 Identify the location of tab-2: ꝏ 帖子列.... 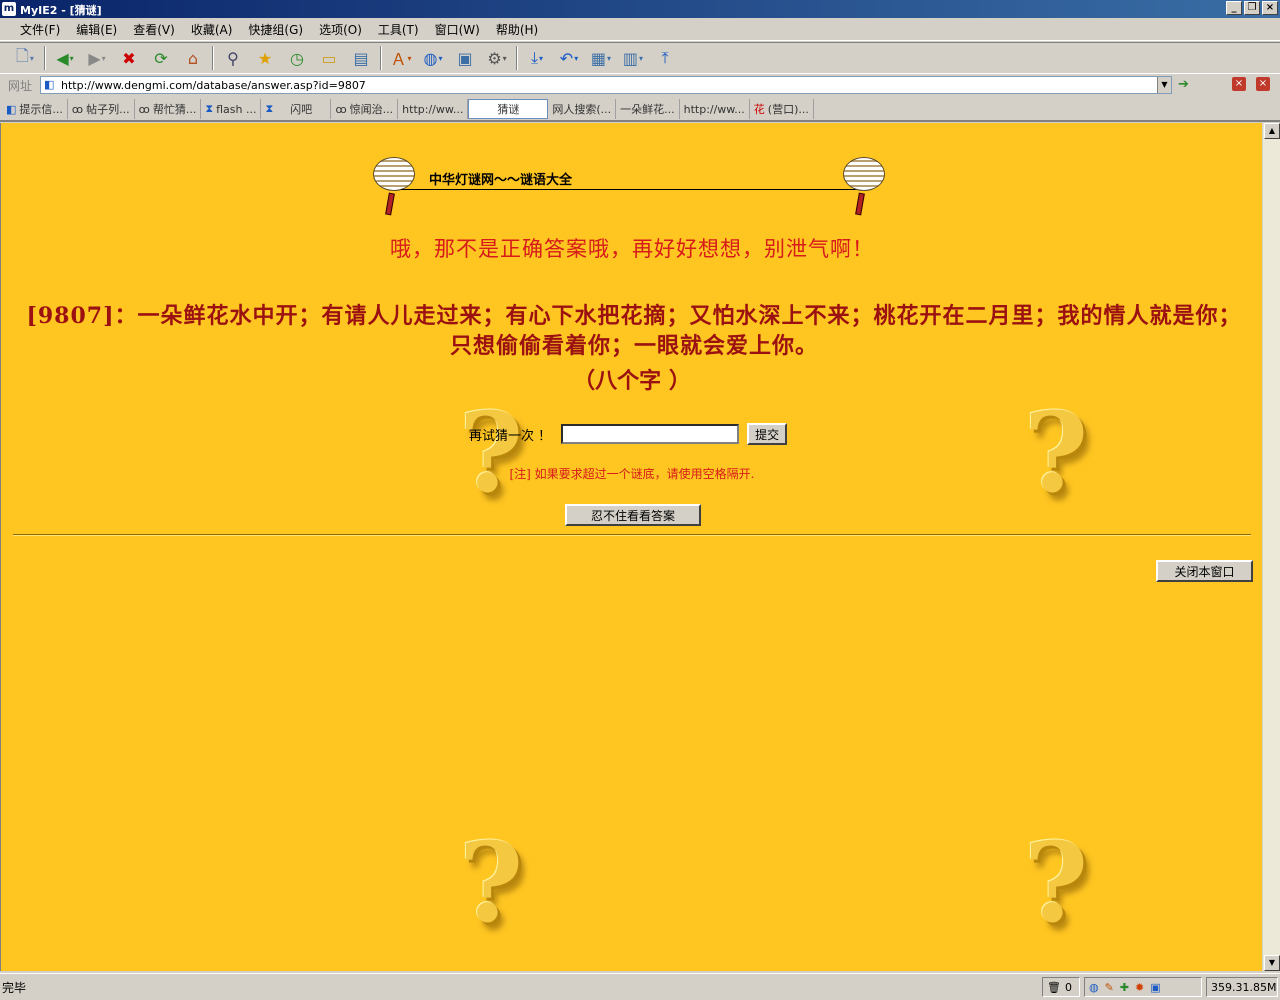
(101, 109).